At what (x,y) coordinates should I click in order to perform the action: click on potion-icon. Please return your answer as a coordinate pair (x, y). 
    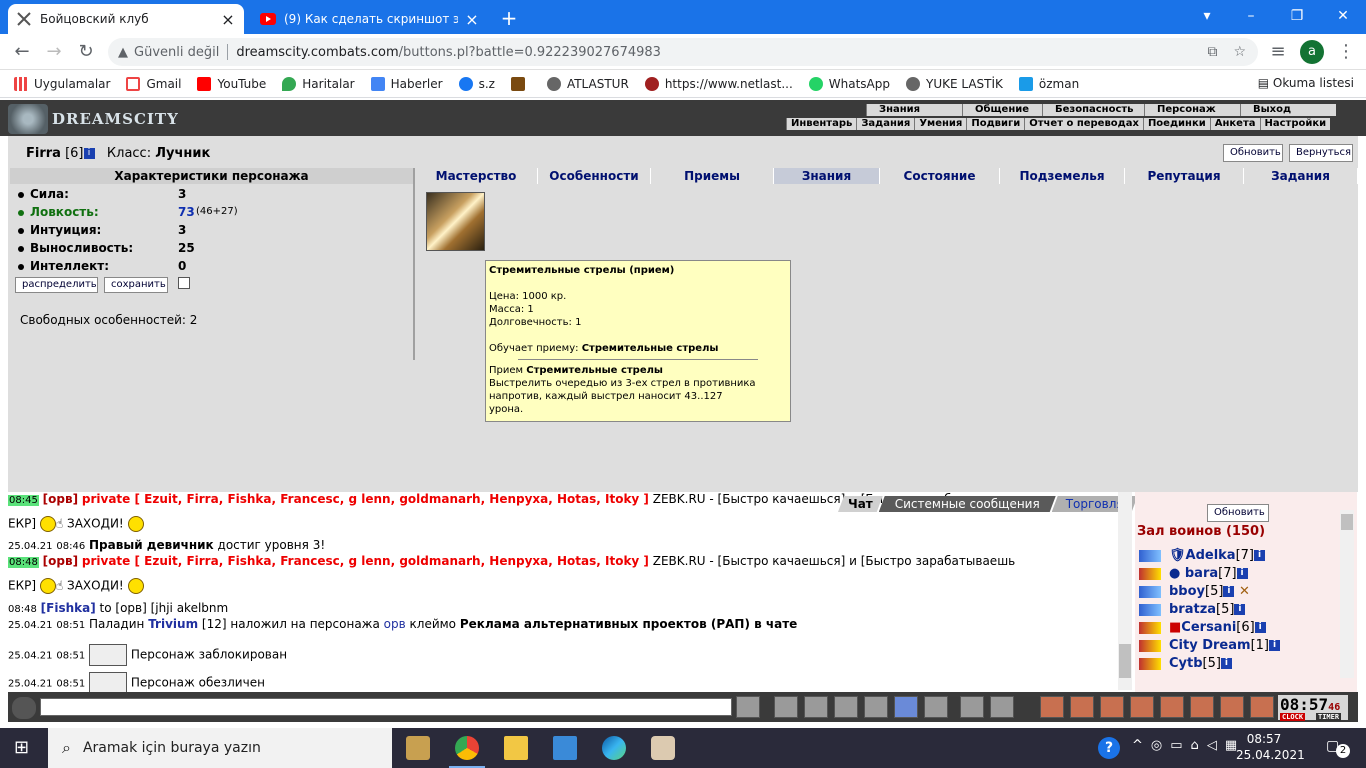
    Looking at the image, I should click on (1082, 707).